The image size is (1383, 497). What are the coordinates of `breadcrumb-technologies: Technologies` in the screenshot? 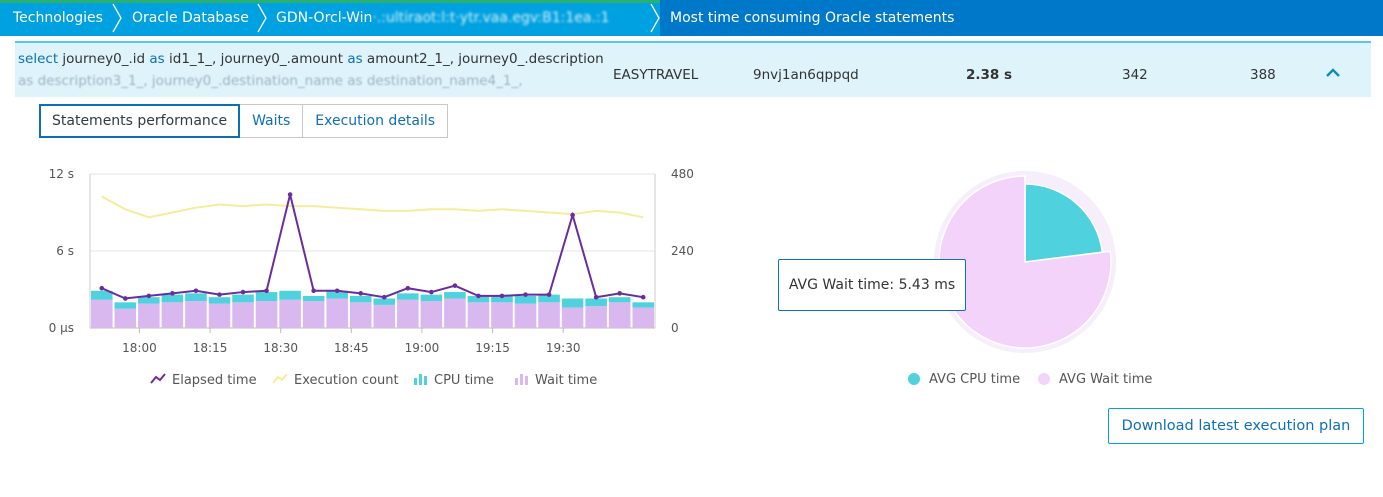 It's located at (58, 18).